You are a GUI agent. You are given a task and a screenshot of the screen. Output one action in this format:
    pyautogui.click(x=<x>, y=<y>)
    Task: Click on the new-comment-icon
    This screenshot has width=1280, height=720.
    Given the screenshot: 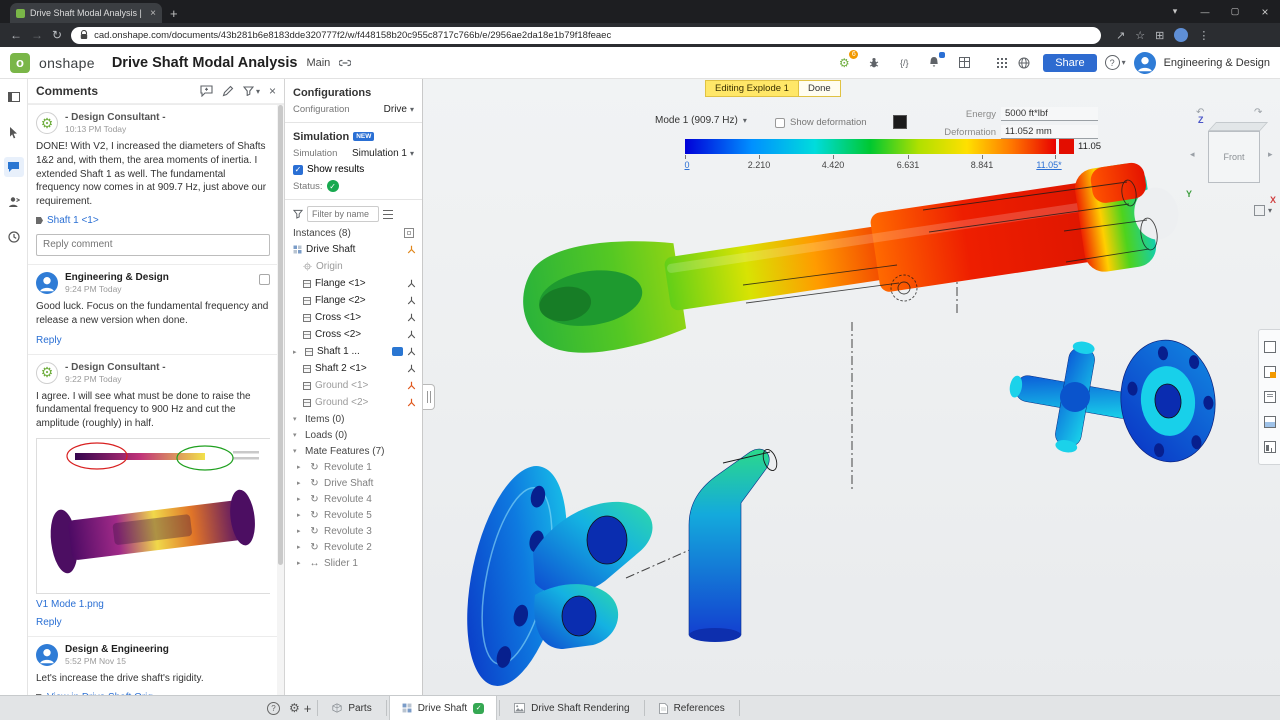 What is the action you would take?
    pyautogui.click(x=206, y=91)
    